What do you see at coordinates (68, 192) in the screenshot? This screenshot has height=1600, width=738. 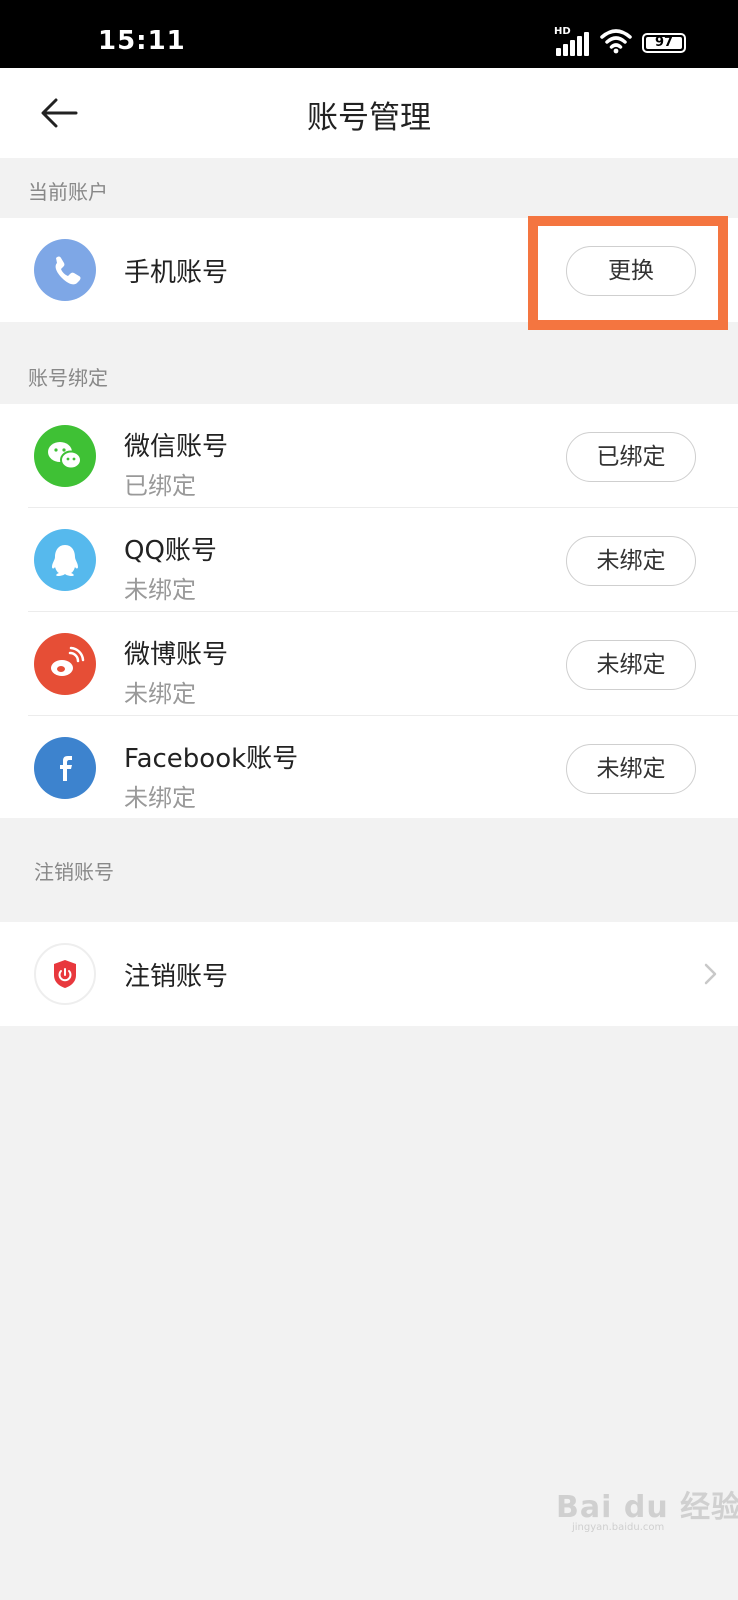 I see `section-current-account: 当前账户` at bounding box center [68, 192].